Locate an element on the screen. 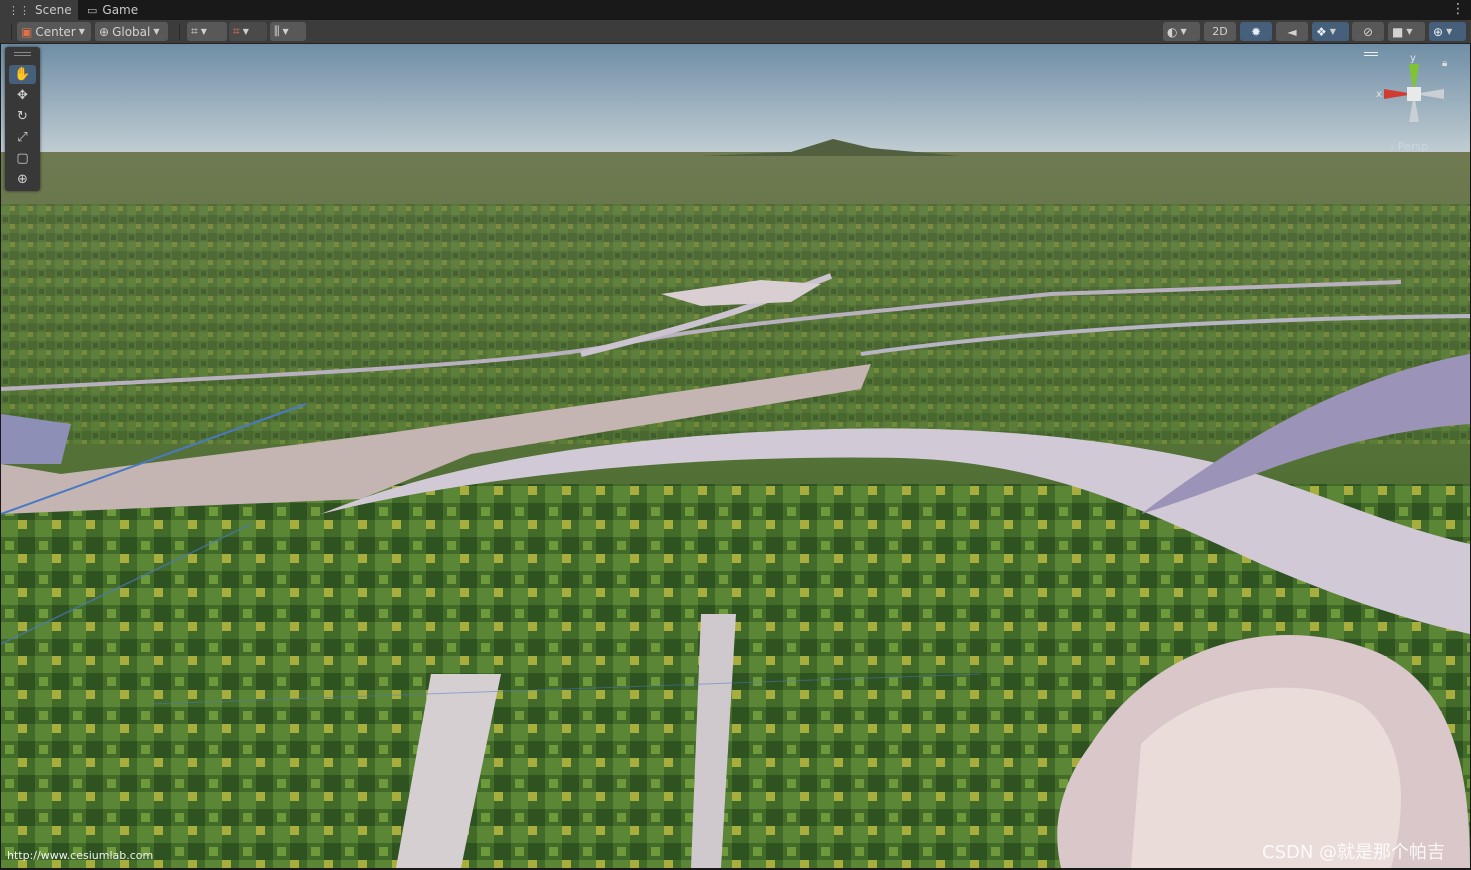 Image resolution: width=1471 pixels, height=870 pixels. gizmo-y-label: y is located at coordinates (1413, 58).